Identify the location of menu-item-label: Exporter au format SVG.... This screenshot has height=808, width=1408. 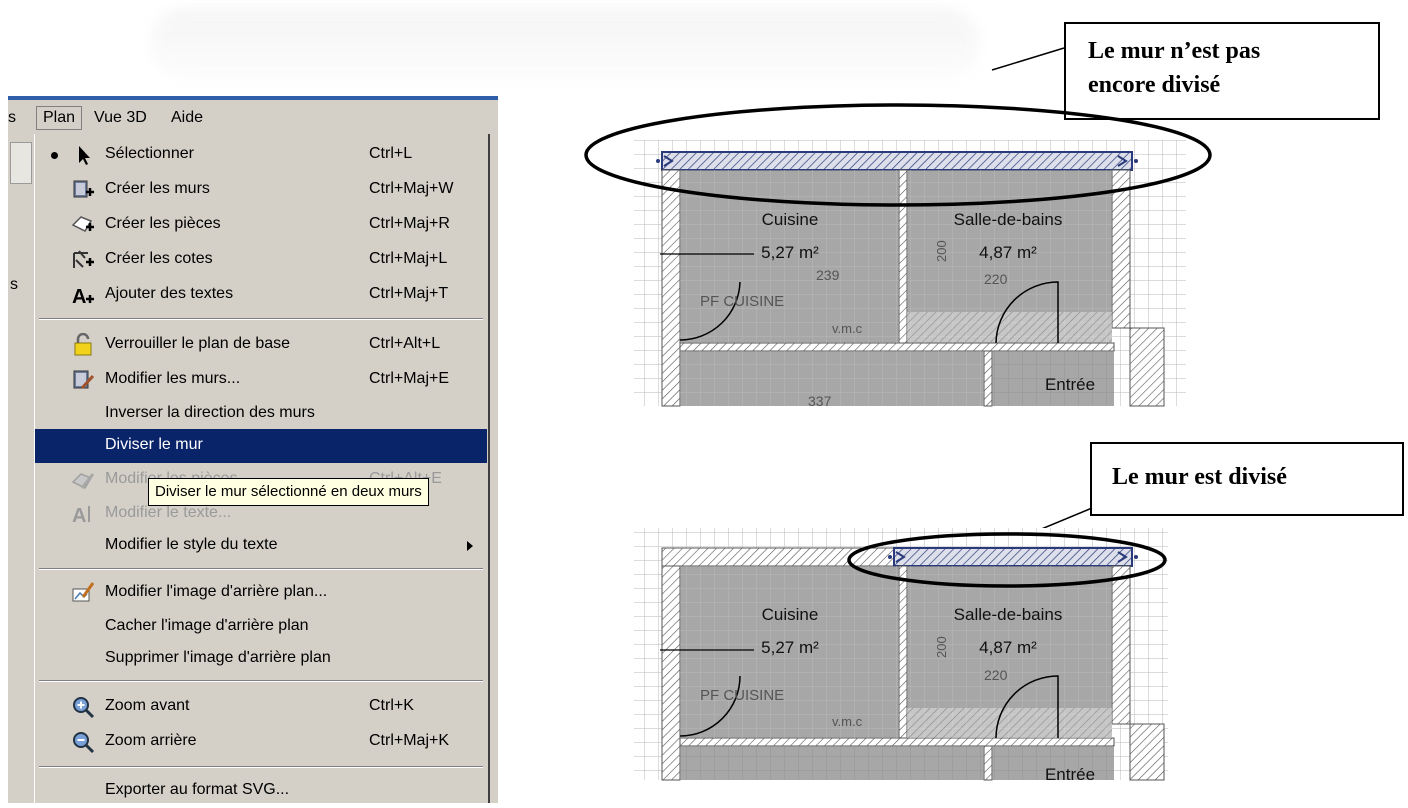
(197, 789).